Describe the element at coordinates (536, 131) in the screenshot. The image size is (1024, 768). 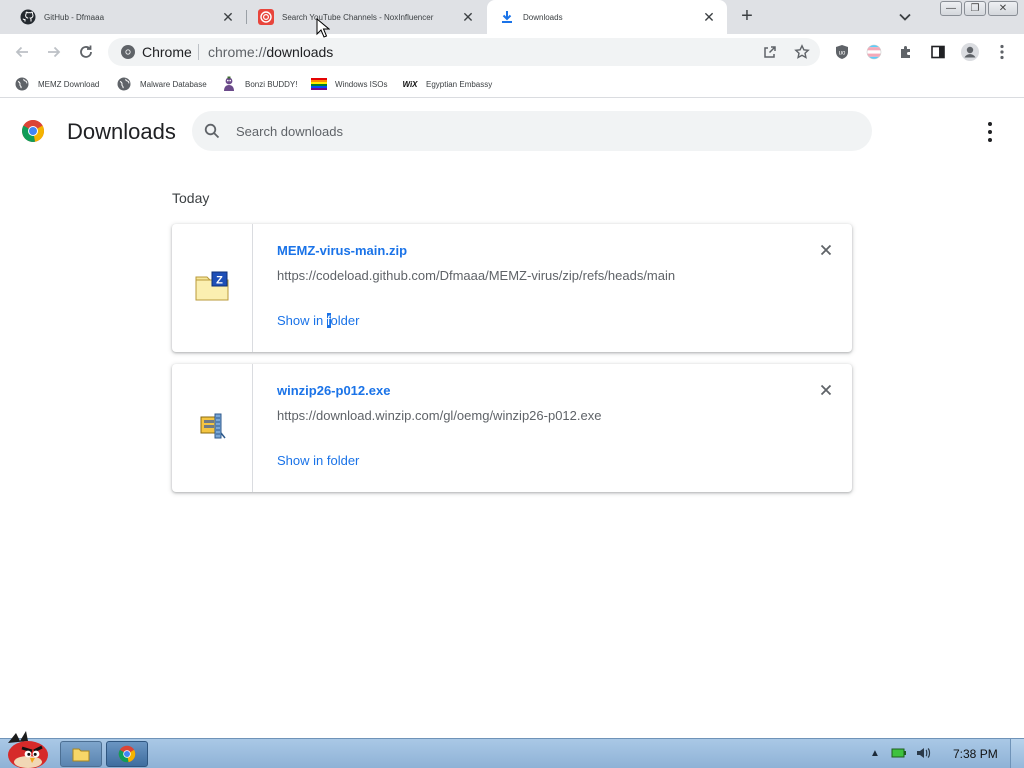
I see `search-input` at that location.